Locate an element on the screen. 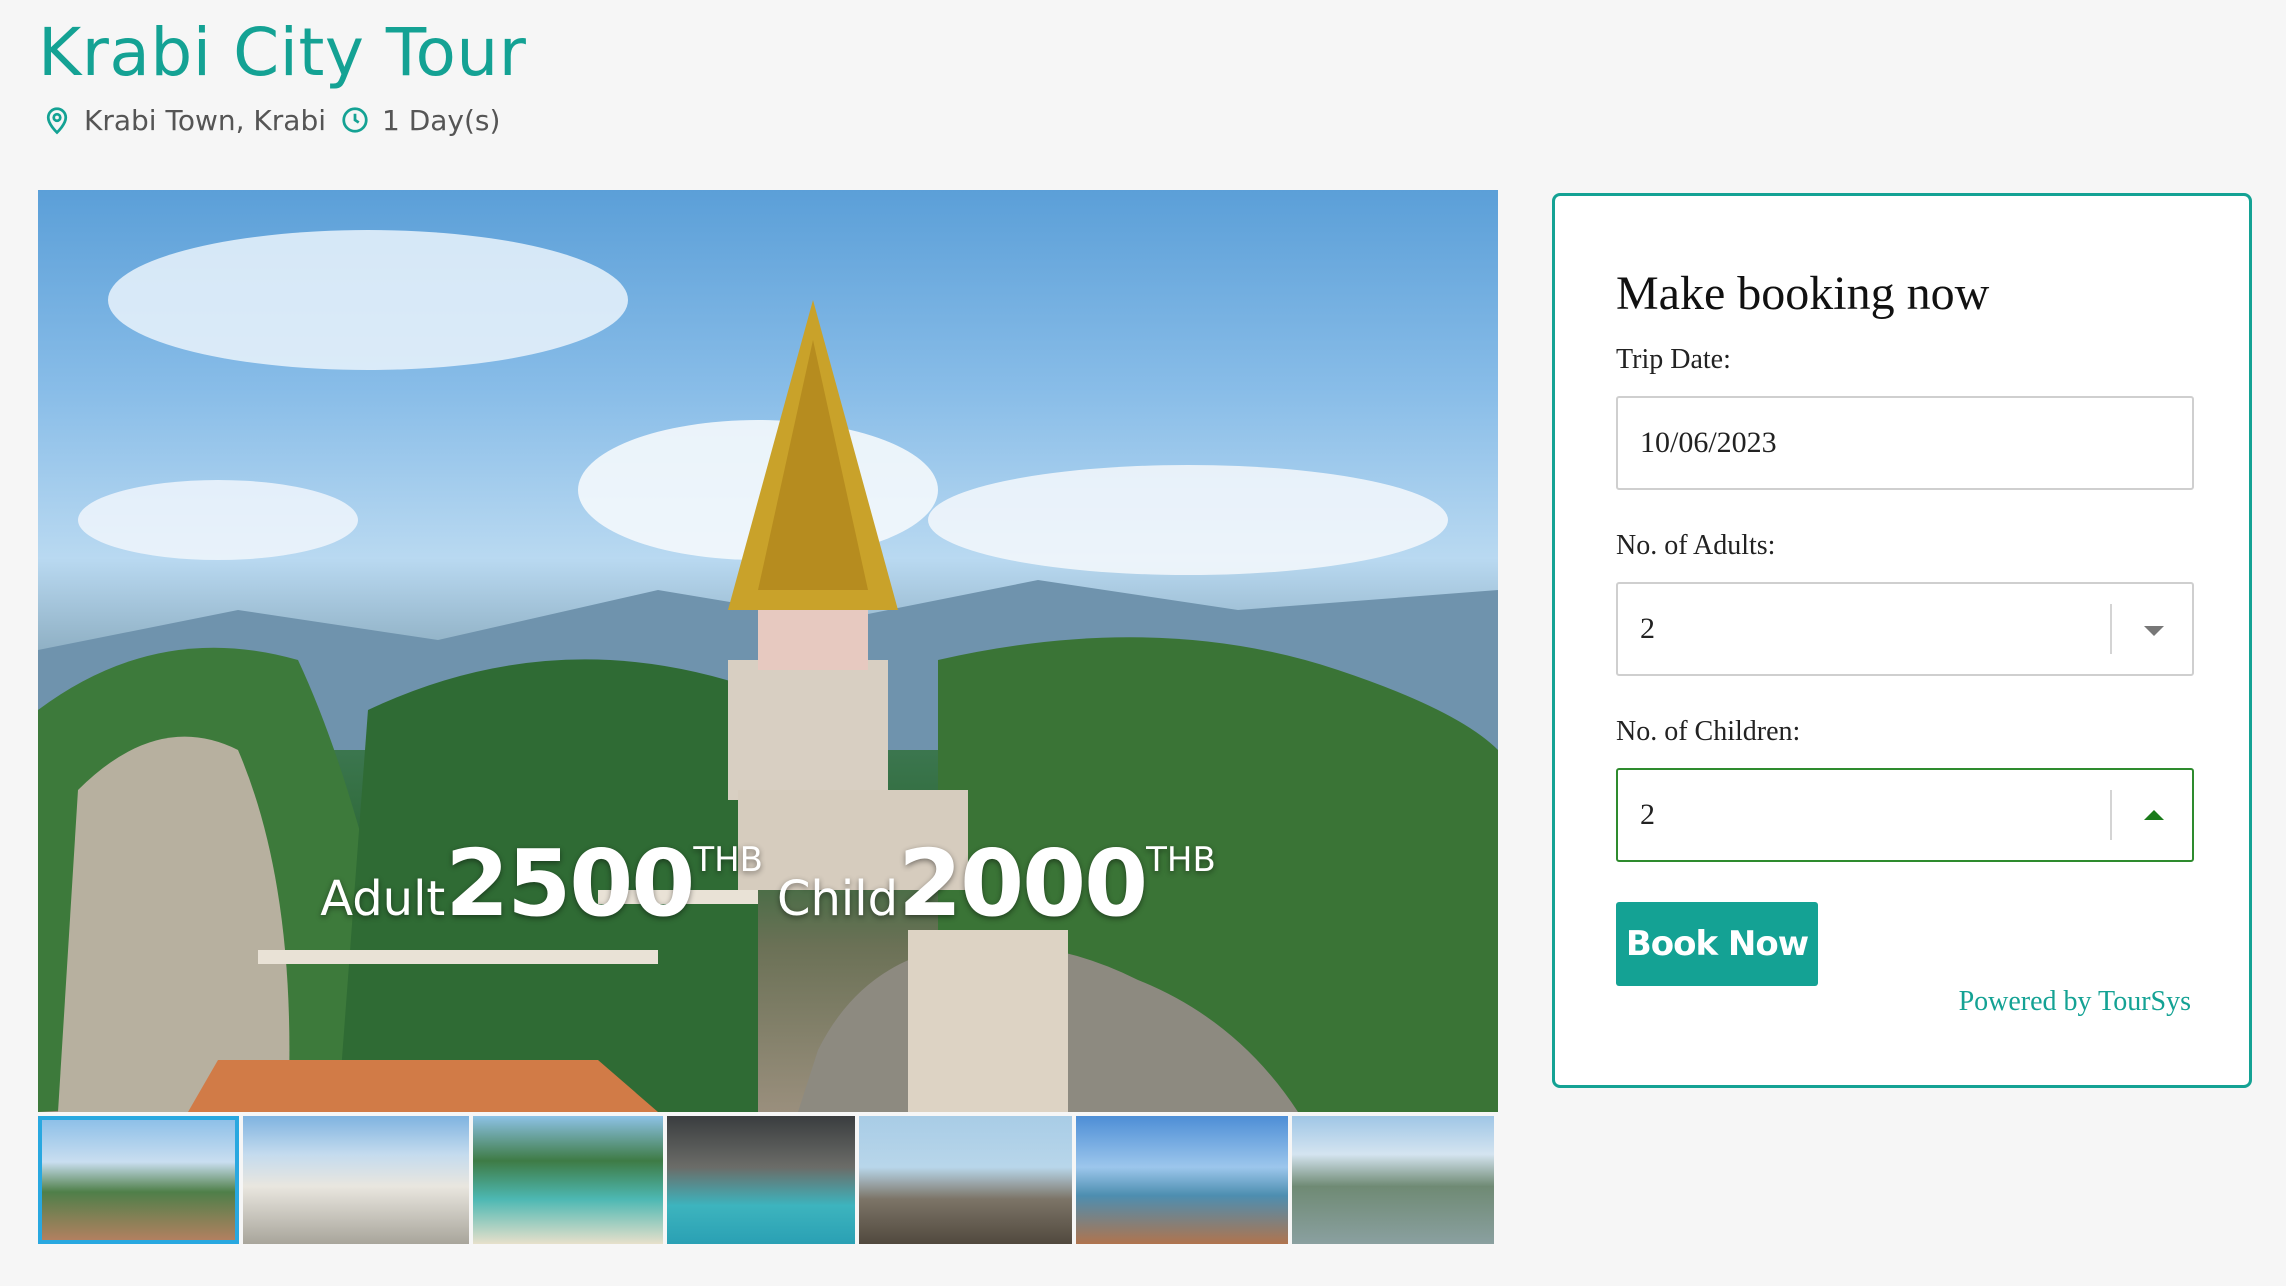  adults-value: 2 is located at coordinates (1647, 628).